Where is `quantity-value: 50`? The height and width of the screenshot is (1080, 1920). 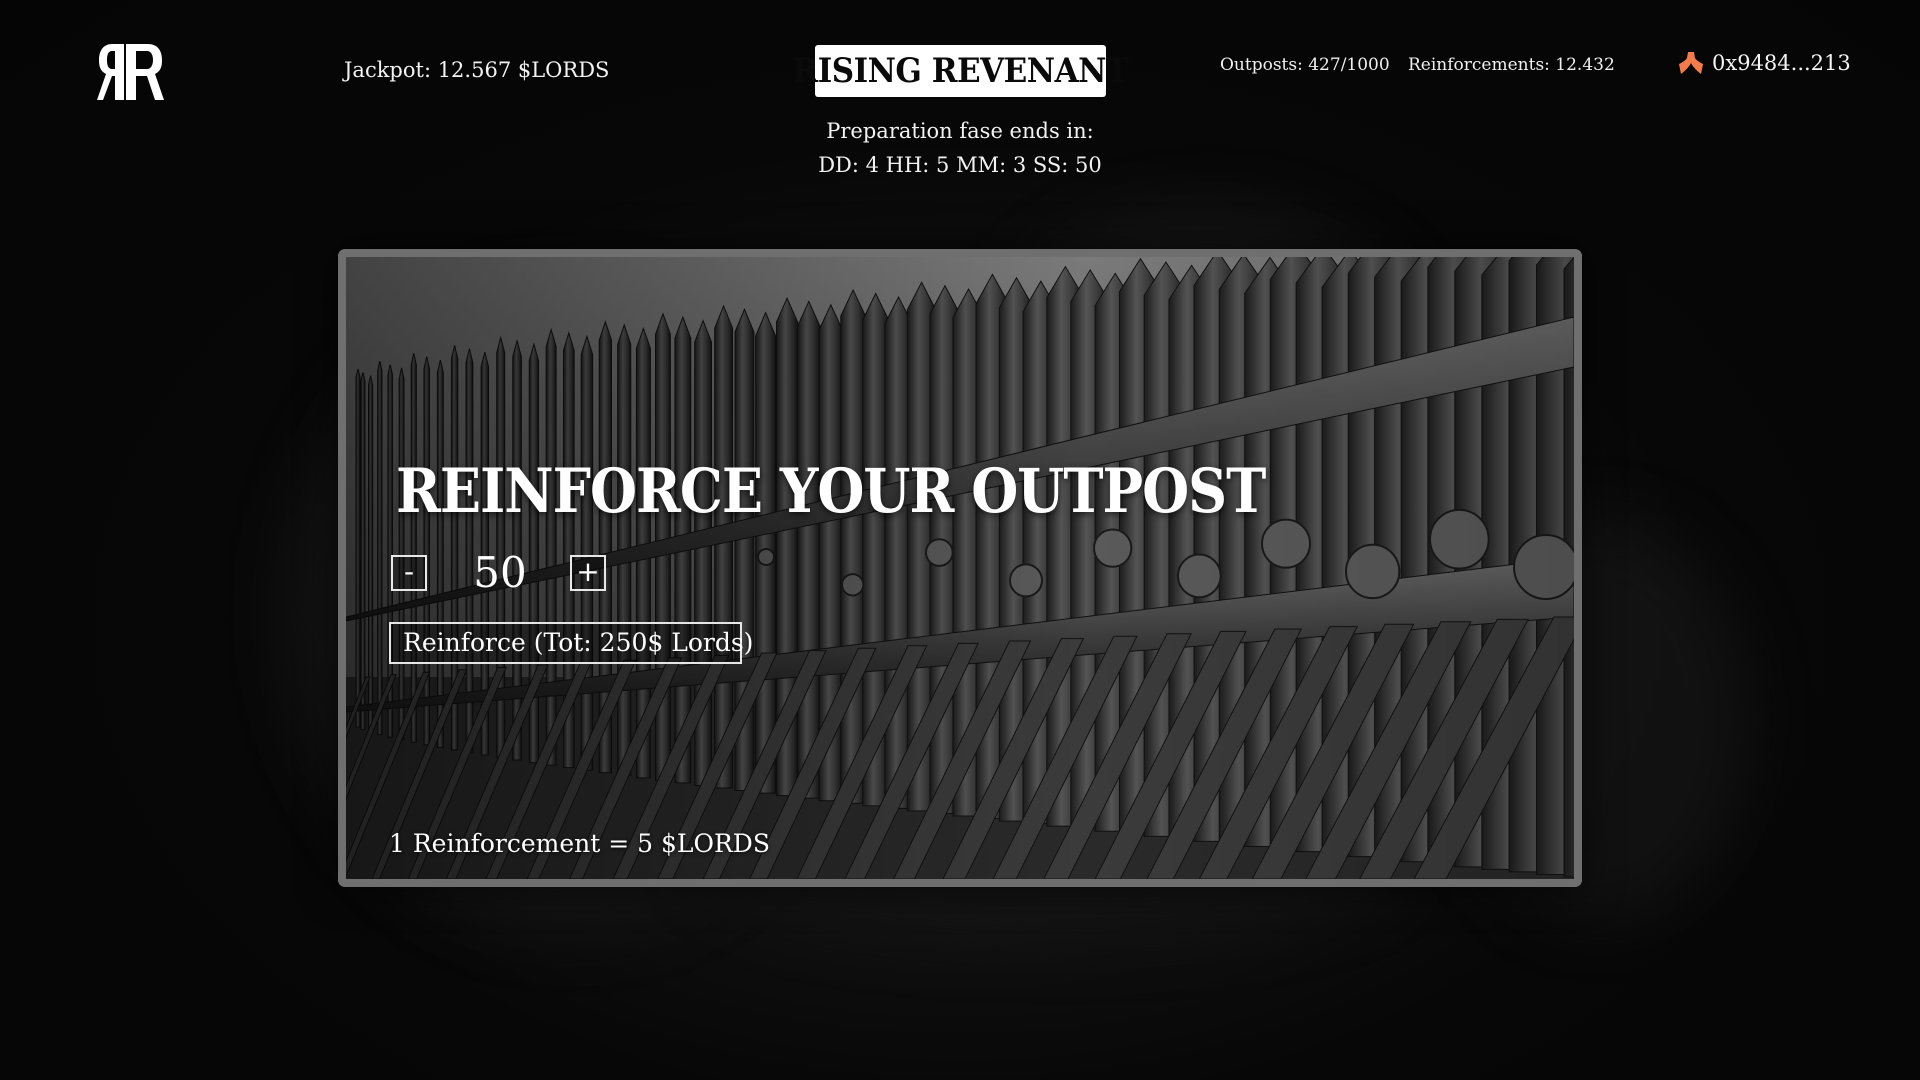 quantity-value: 50 is located at coordinates (500, 572).